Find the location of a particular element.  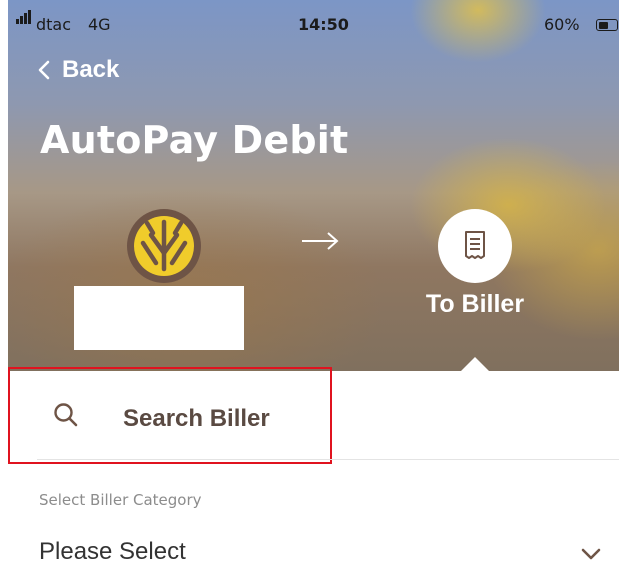

category-selected-value: Please Select is located at coordinates (112, 551).